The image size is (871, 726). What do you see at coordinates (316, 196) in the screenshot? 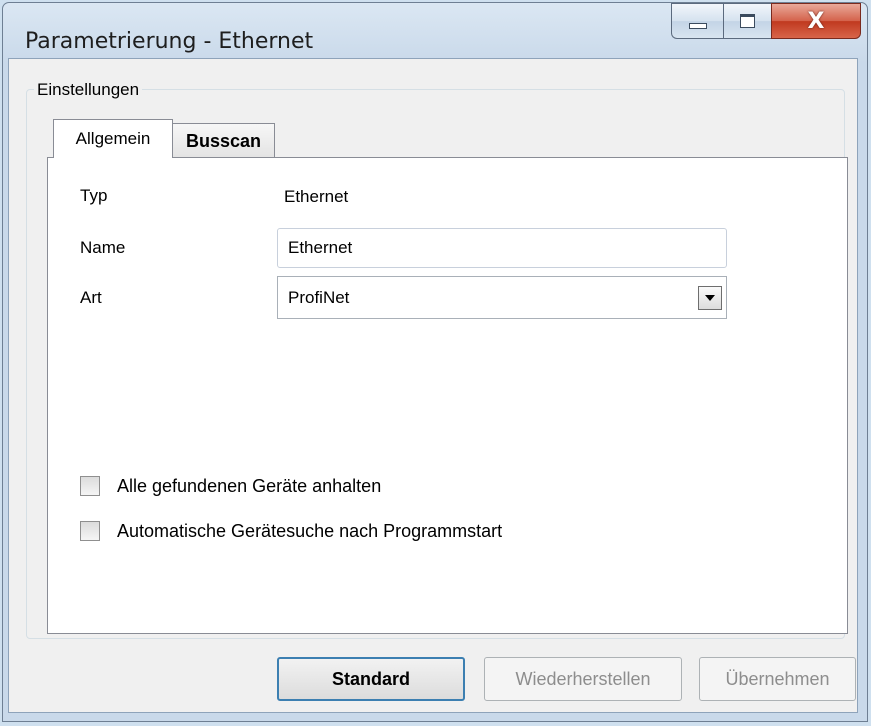
I see `typ-value: Ethernet` at bounding box center [316, 196].